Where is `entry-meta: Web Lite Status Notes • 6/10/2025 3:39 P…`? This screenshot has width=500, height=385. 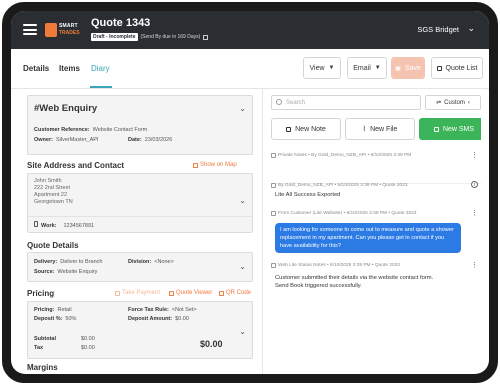 entry-meta: Web Lite Status Notes • 6/10/2025 3:39 P… is located at coordinates (335, 265).